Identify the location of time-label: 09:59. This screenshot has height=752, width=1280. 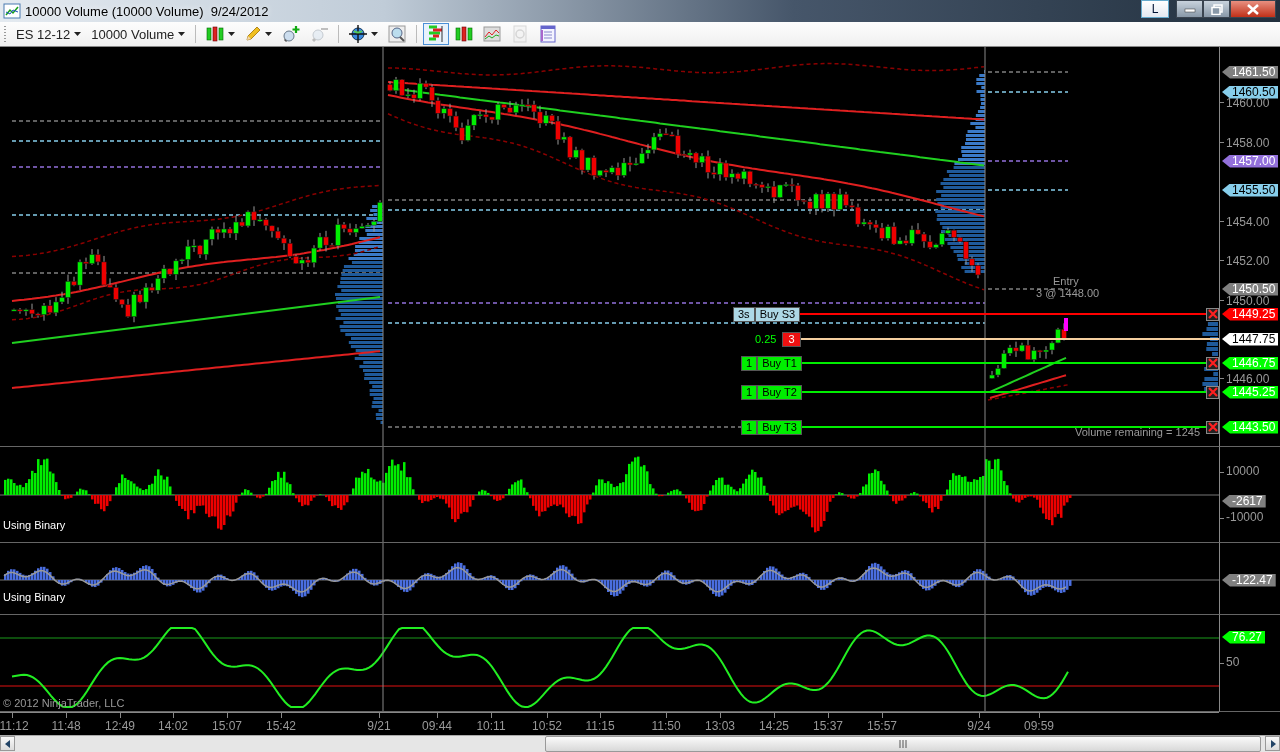
(1039, 726).